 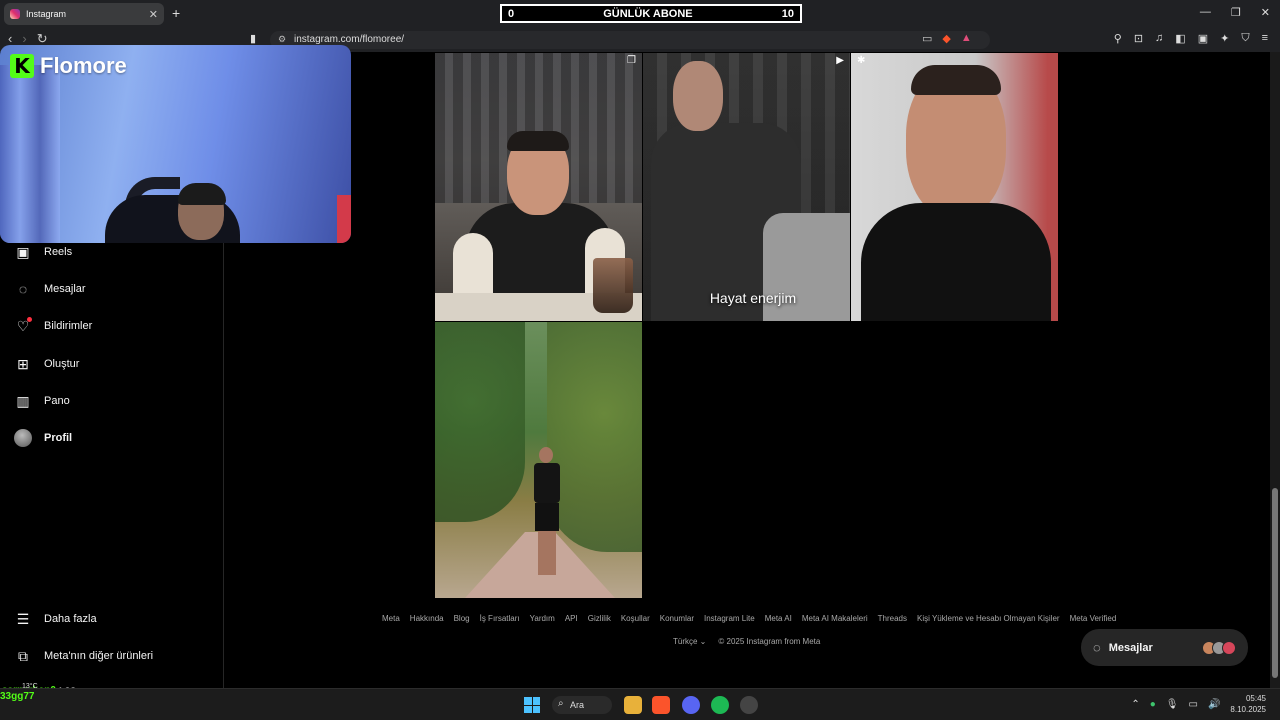 What do you see at coordinates (691, 705) in the screenshot?
I see `discord-icon` at bounding box center [691, 705].